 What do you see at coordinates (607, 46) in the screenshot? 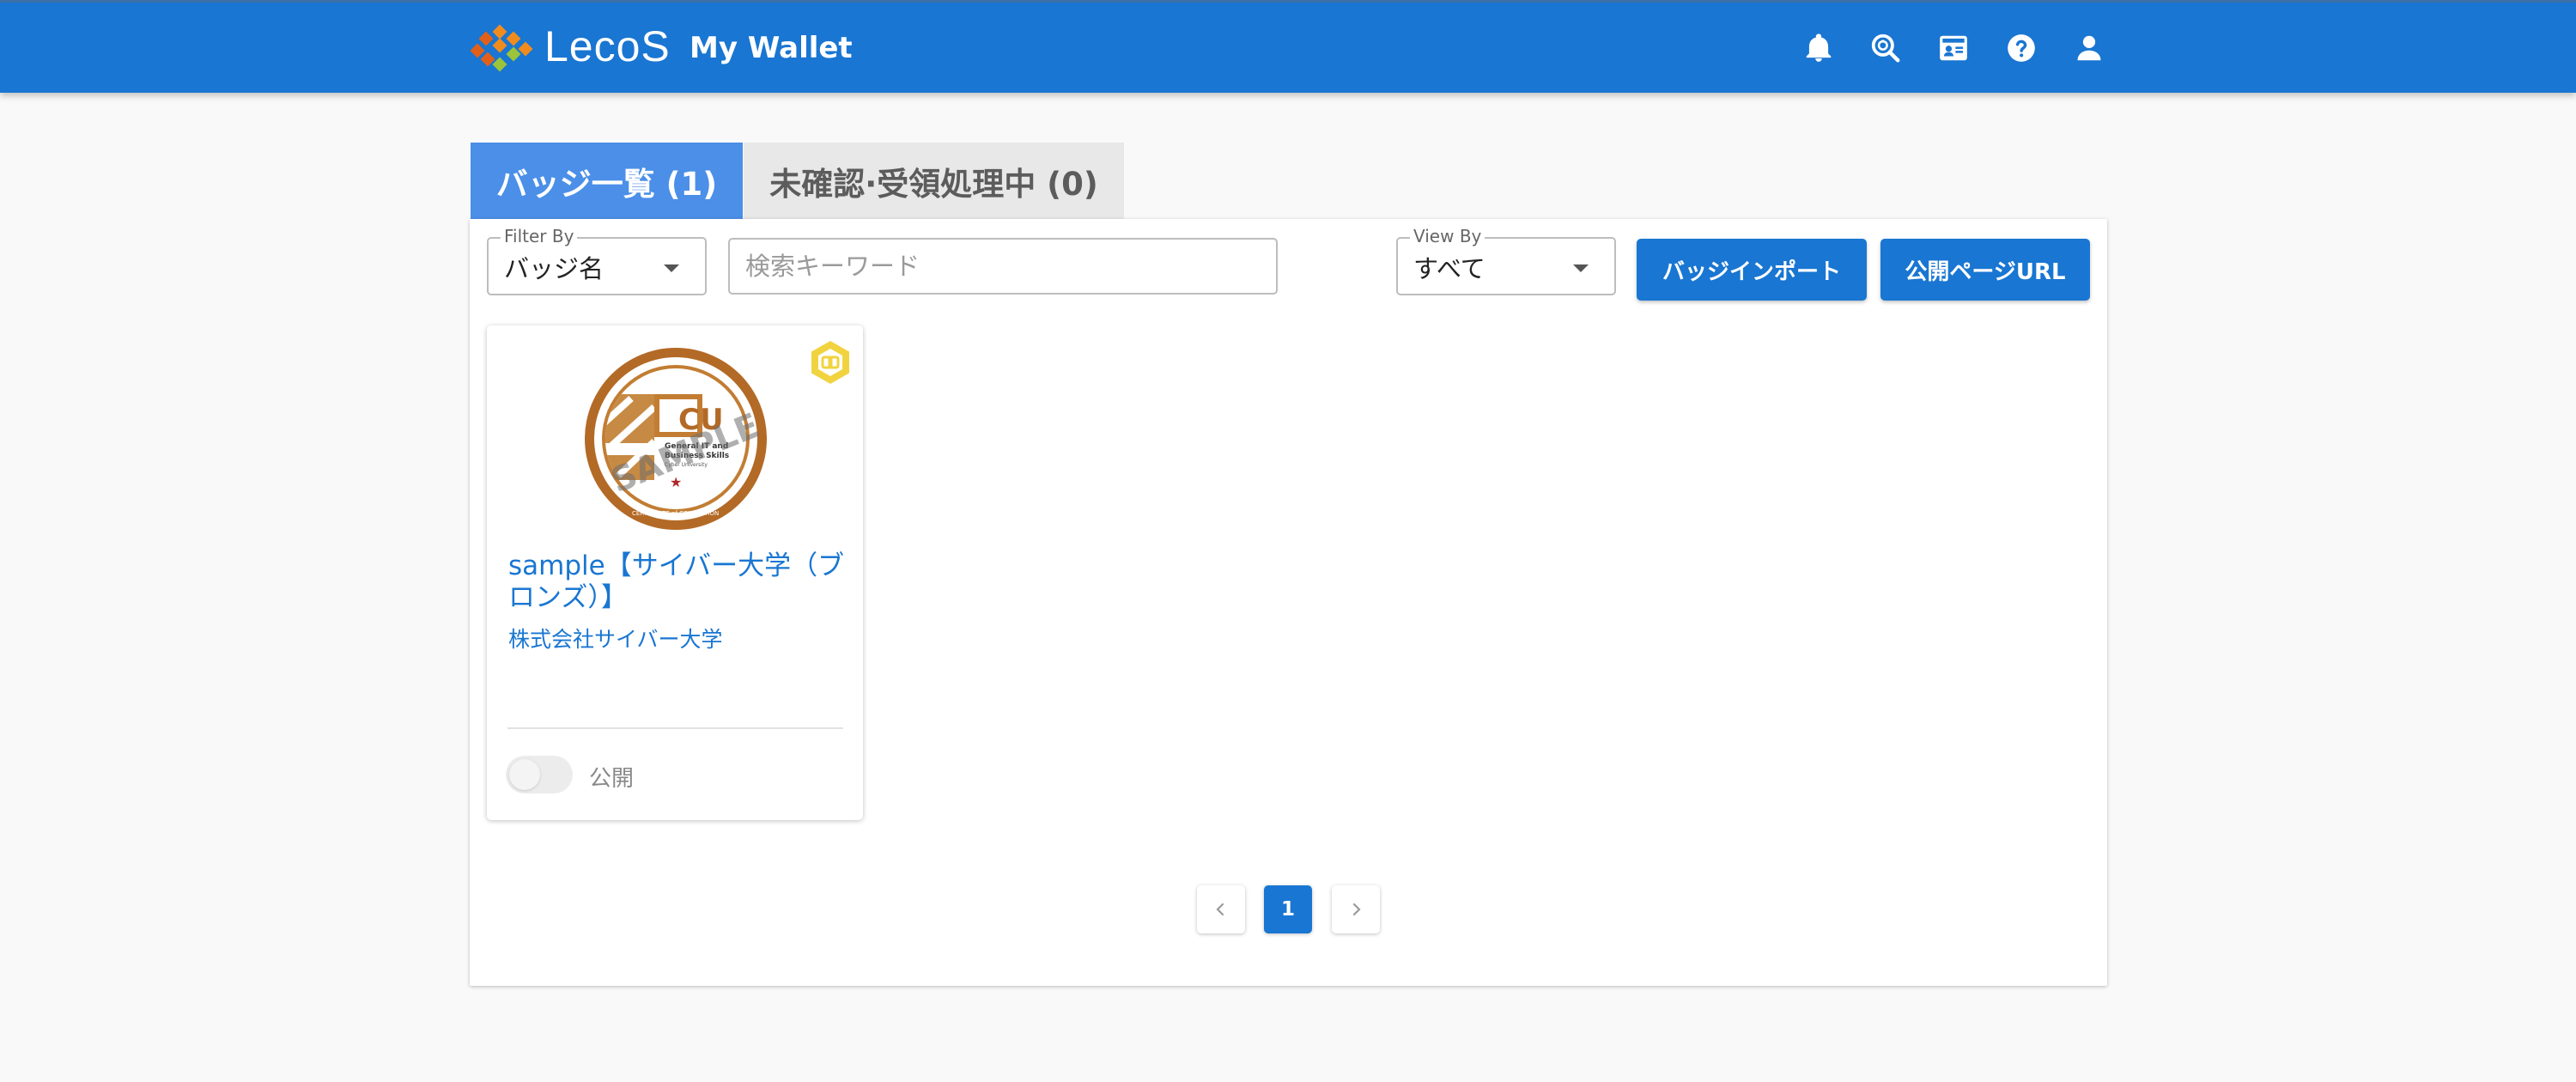
I see `brand-name: LecoS` at bounding box center [607, 46].